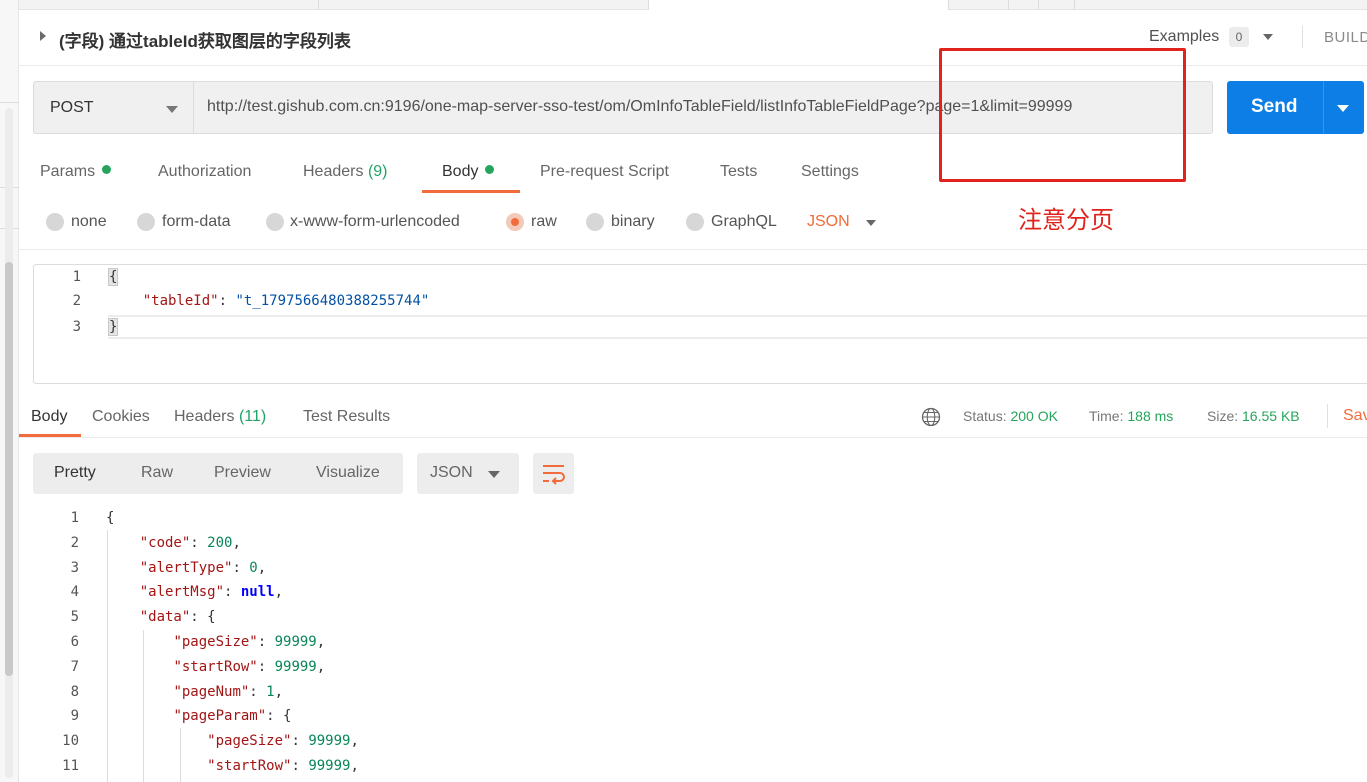 The height and width of the screenshot is (782, 1367). I want to click on view-preview-button: Preview, so click(242, 473).